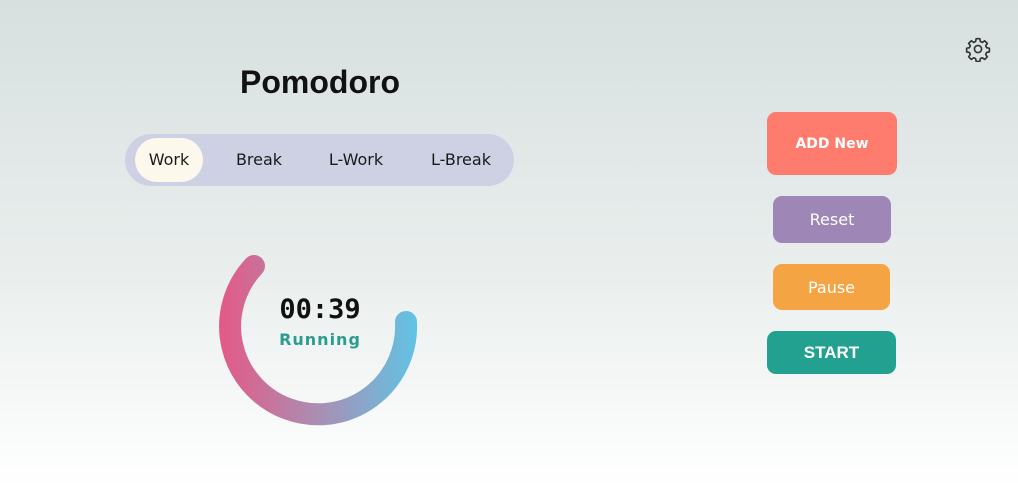 The image size is (1018, 488). Describe the element at coordinates (831, 287) in the screenshot. I see `pause-button: Pause` at that location.